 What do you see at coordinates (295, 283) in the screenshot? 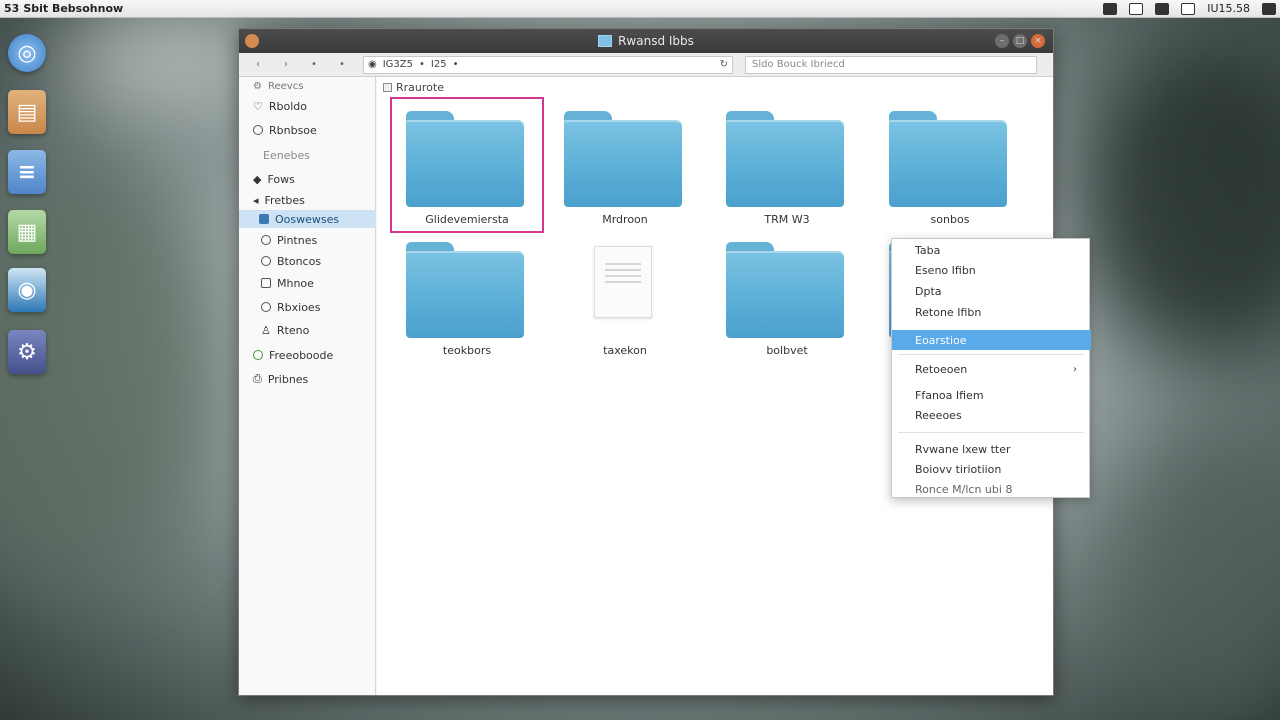
I see `sidebar-item-label: Mhnoe` at bounding box center [295, 283].